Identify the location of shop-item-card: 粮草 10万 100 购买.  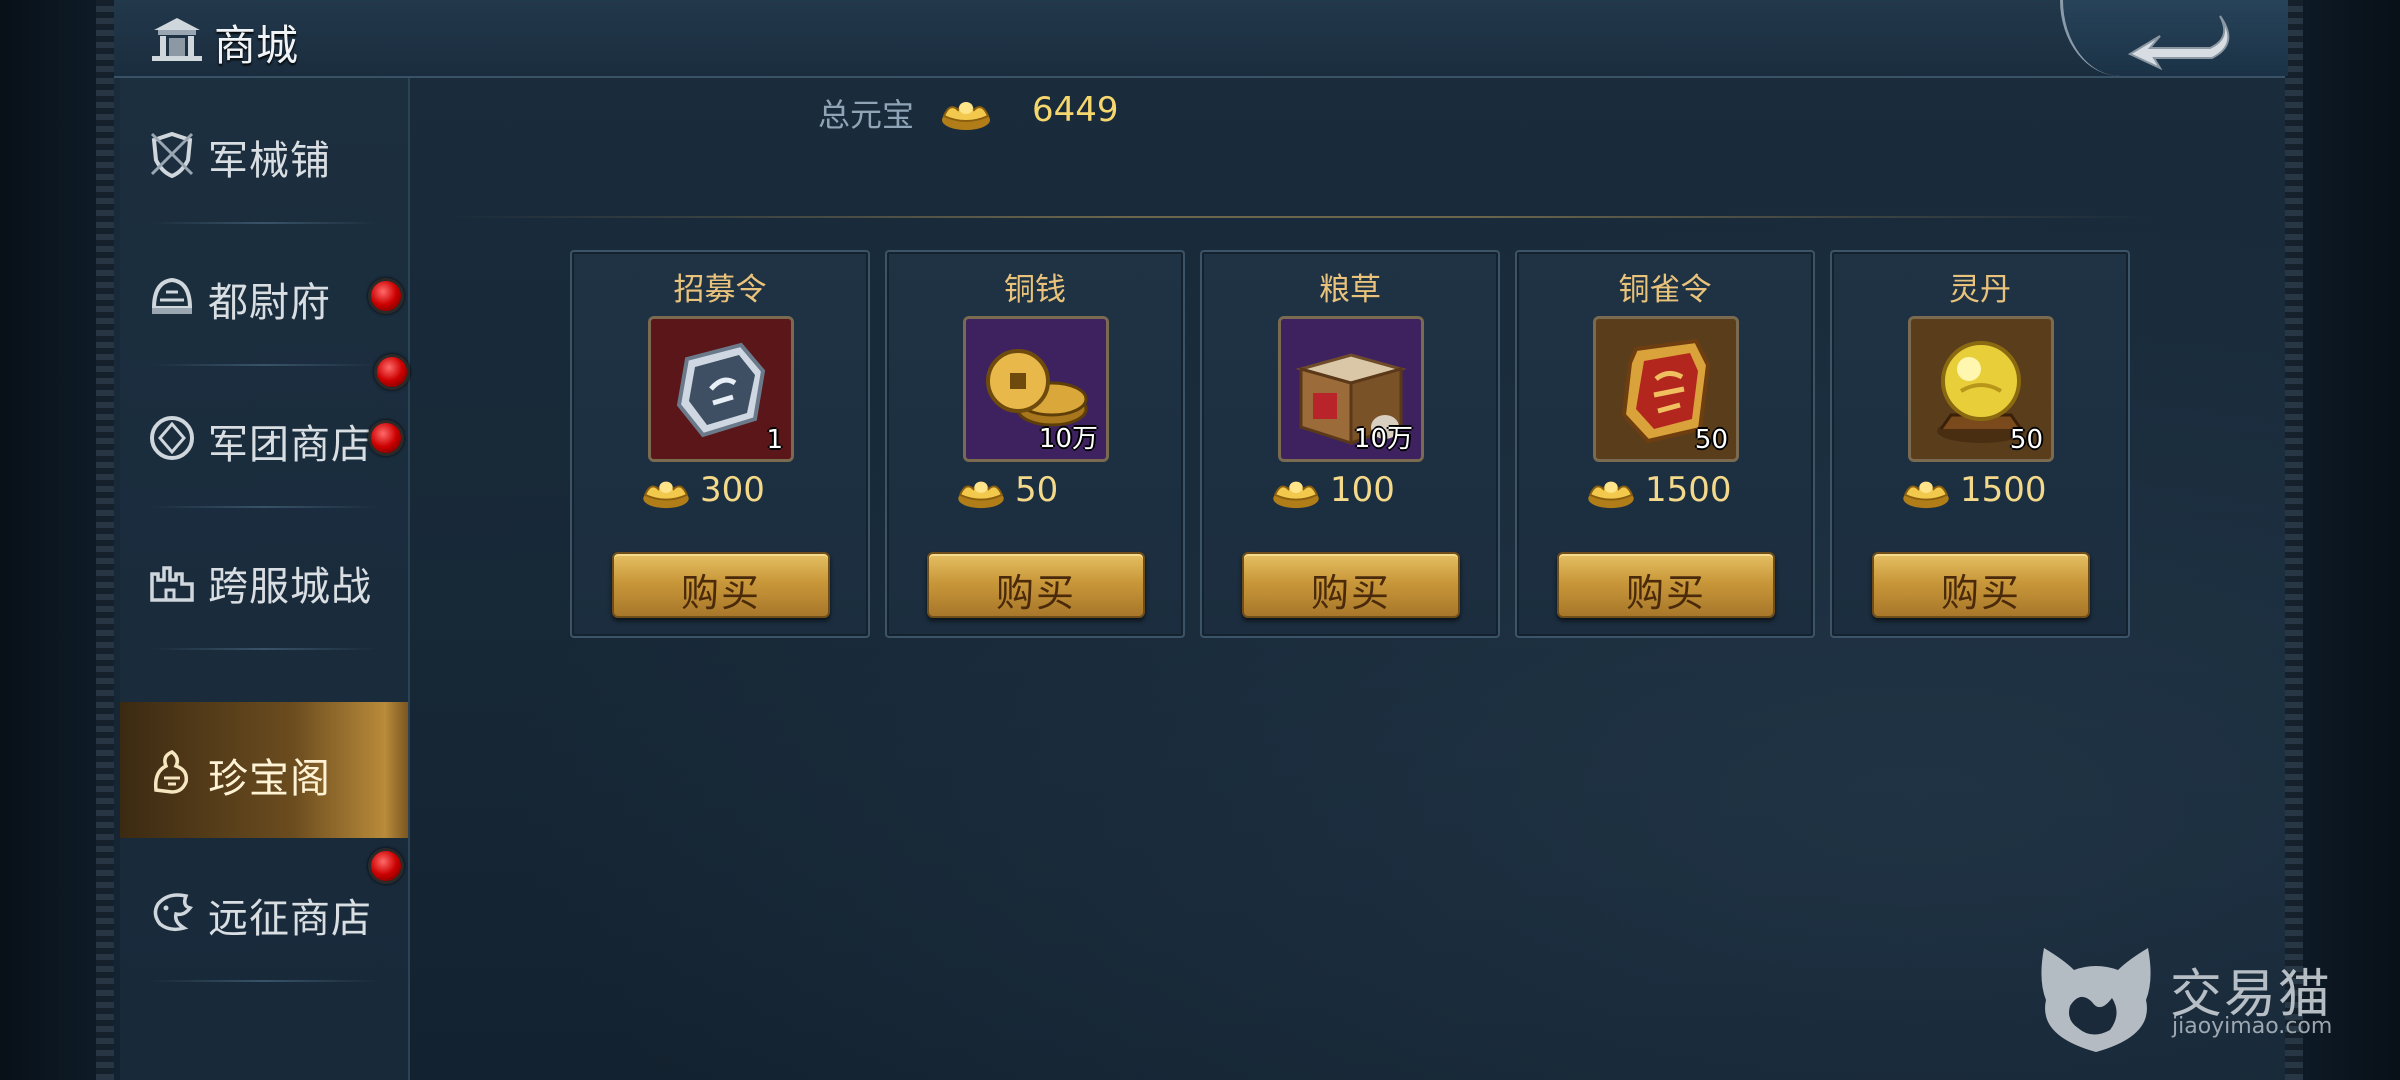
(1350, 444).